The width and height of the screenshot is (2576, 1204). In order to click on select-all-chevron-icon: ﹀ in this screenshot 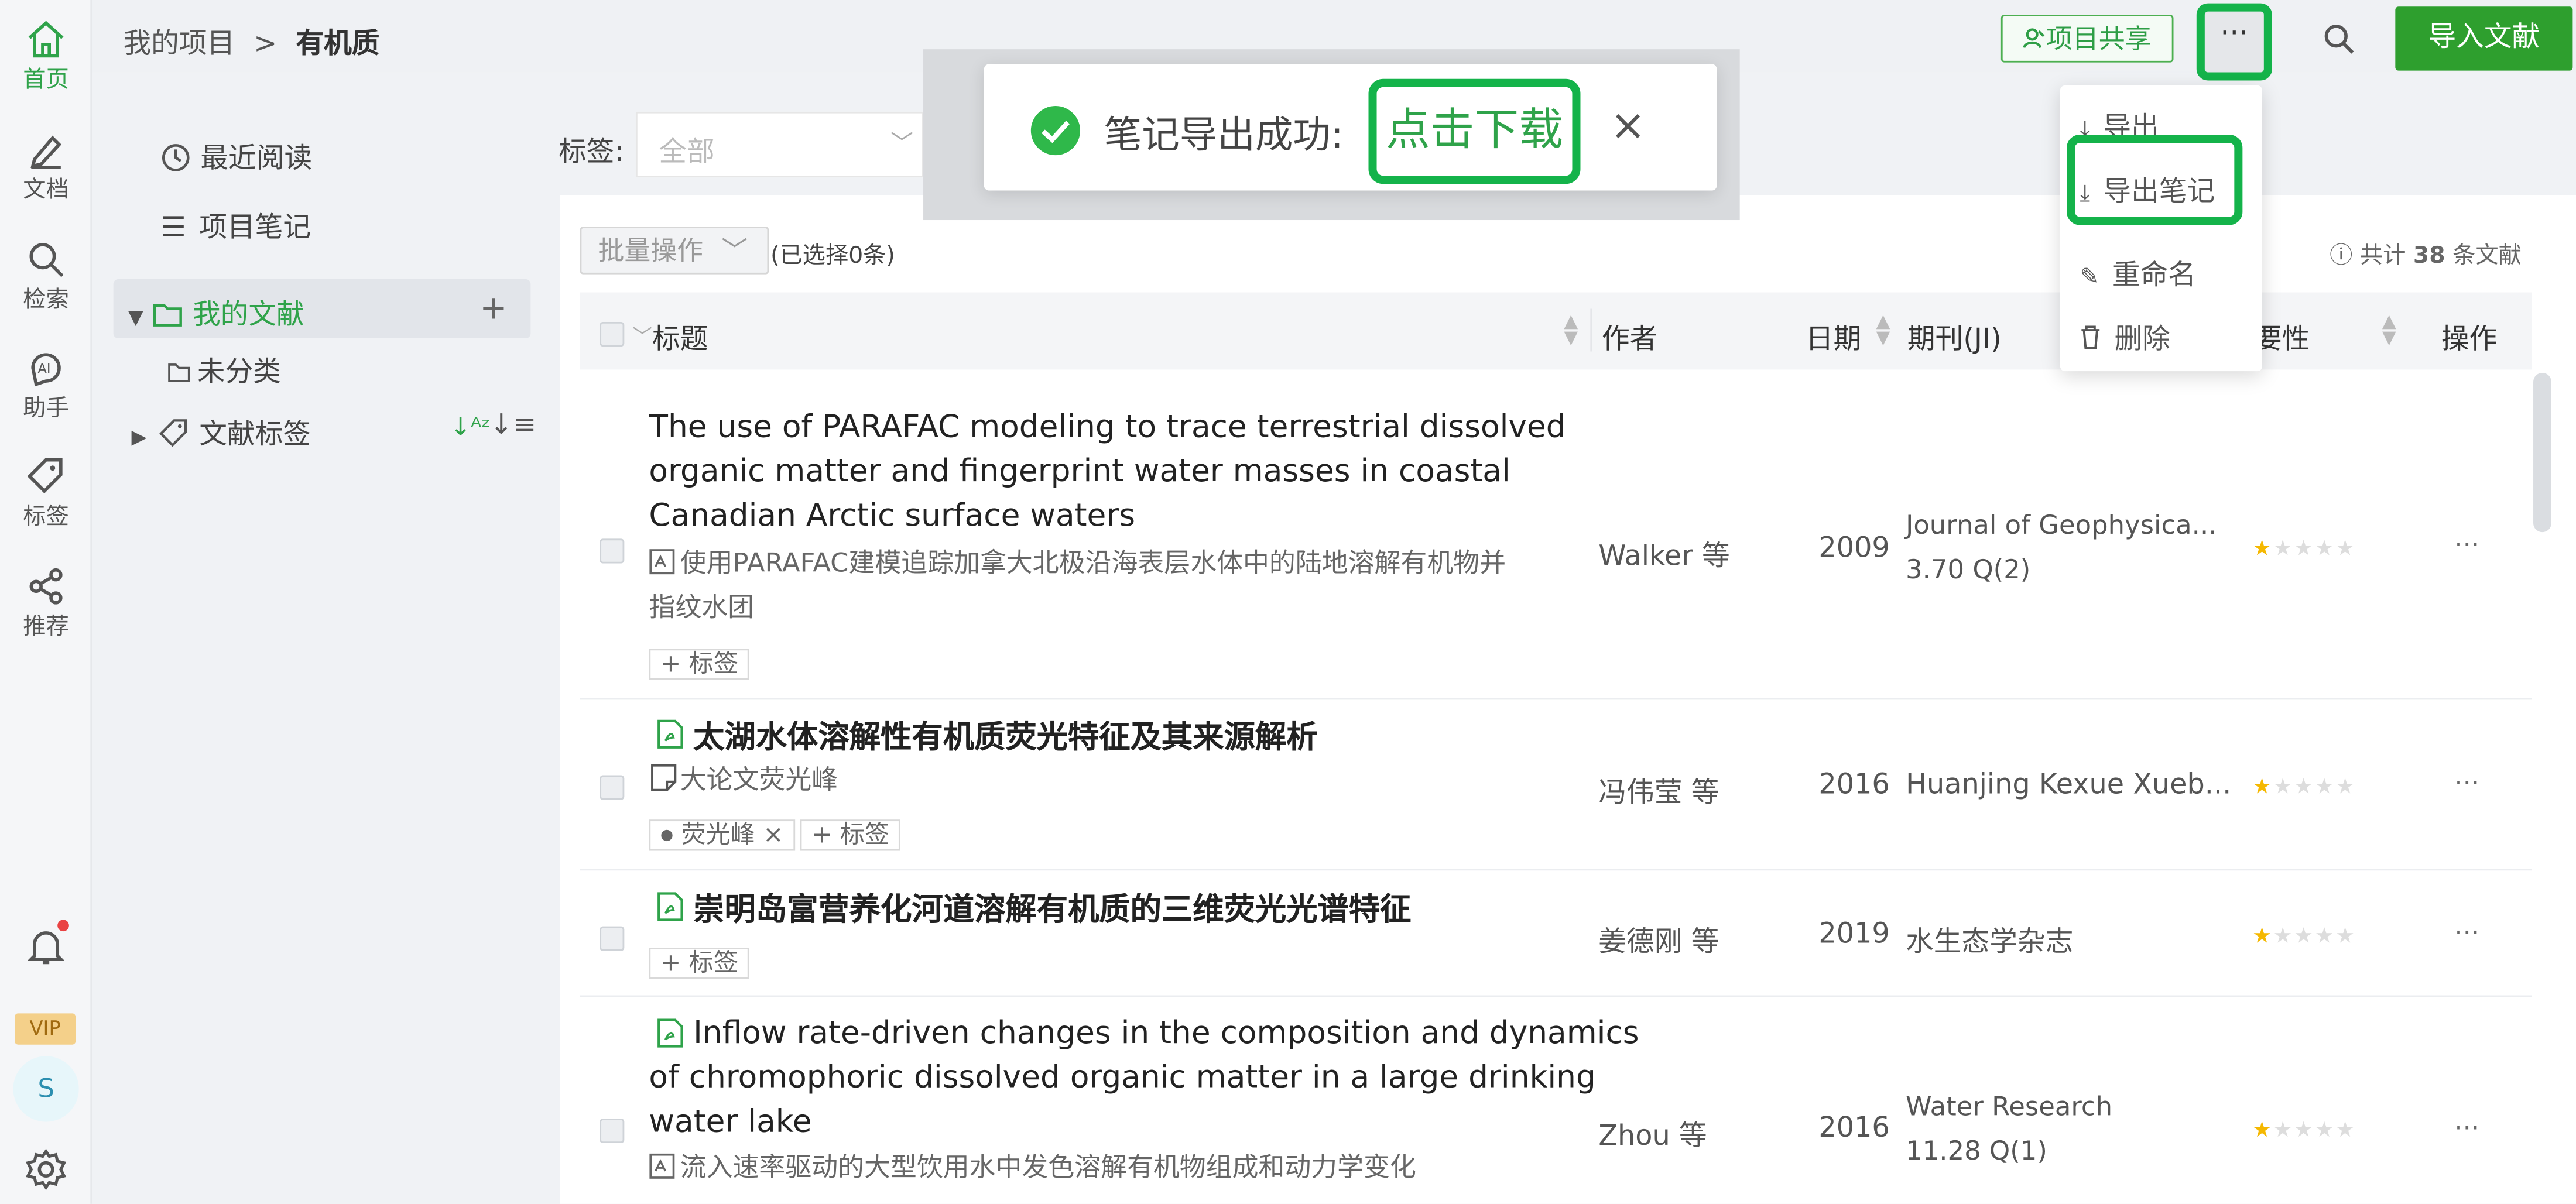, I will do `click(642, 336)`.